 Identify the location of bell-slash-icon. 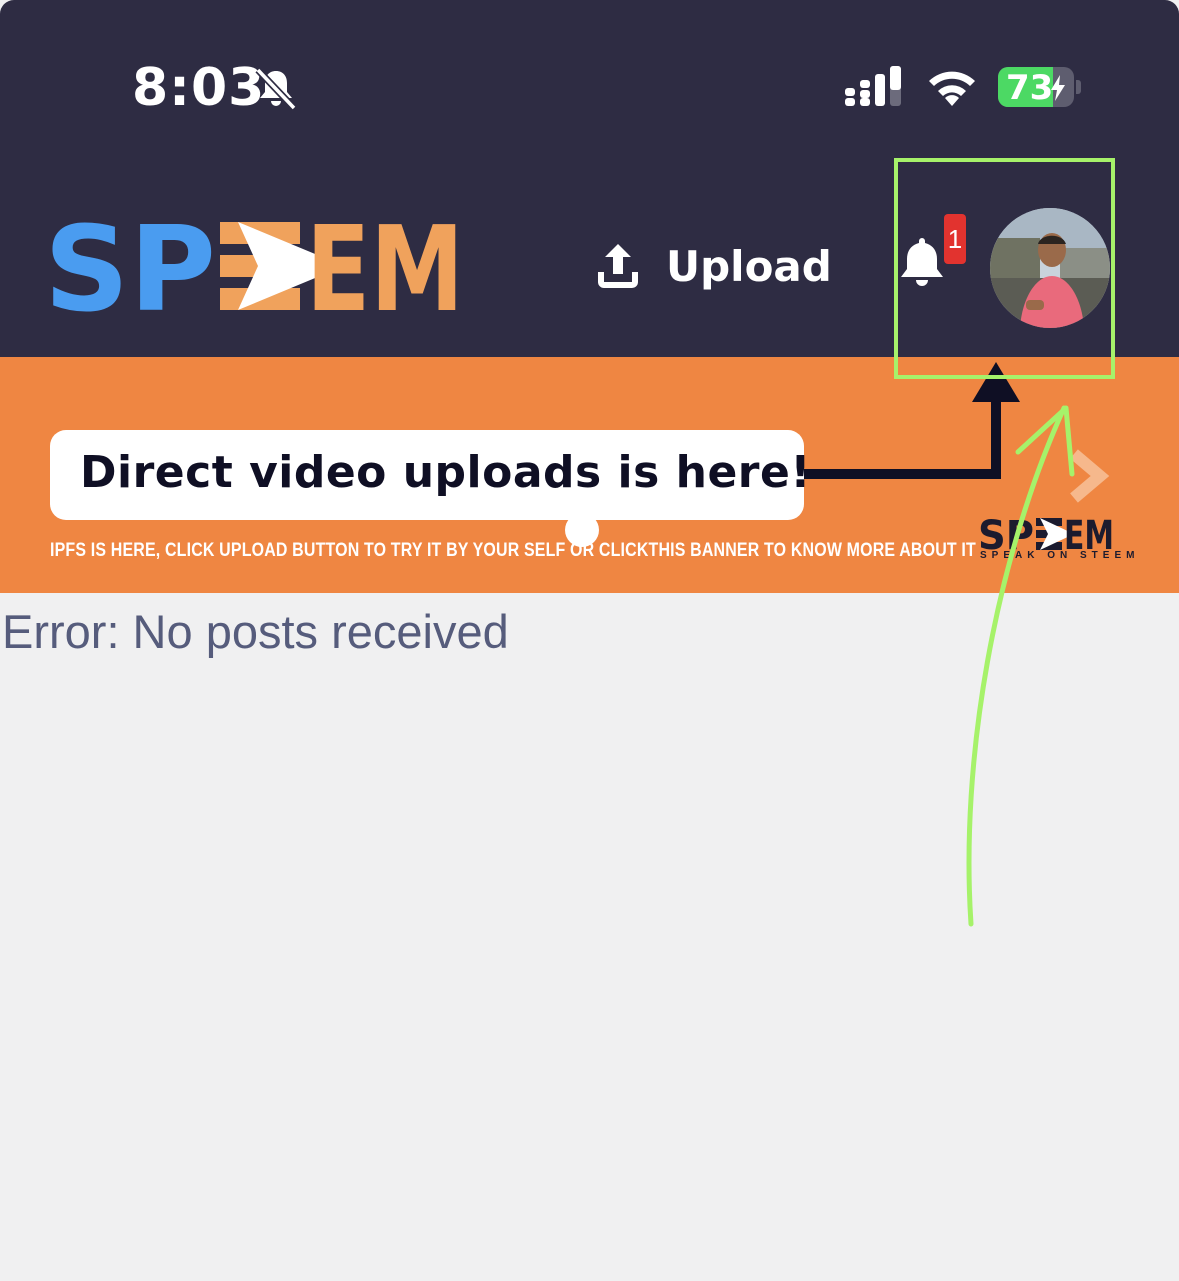
(276, 88).